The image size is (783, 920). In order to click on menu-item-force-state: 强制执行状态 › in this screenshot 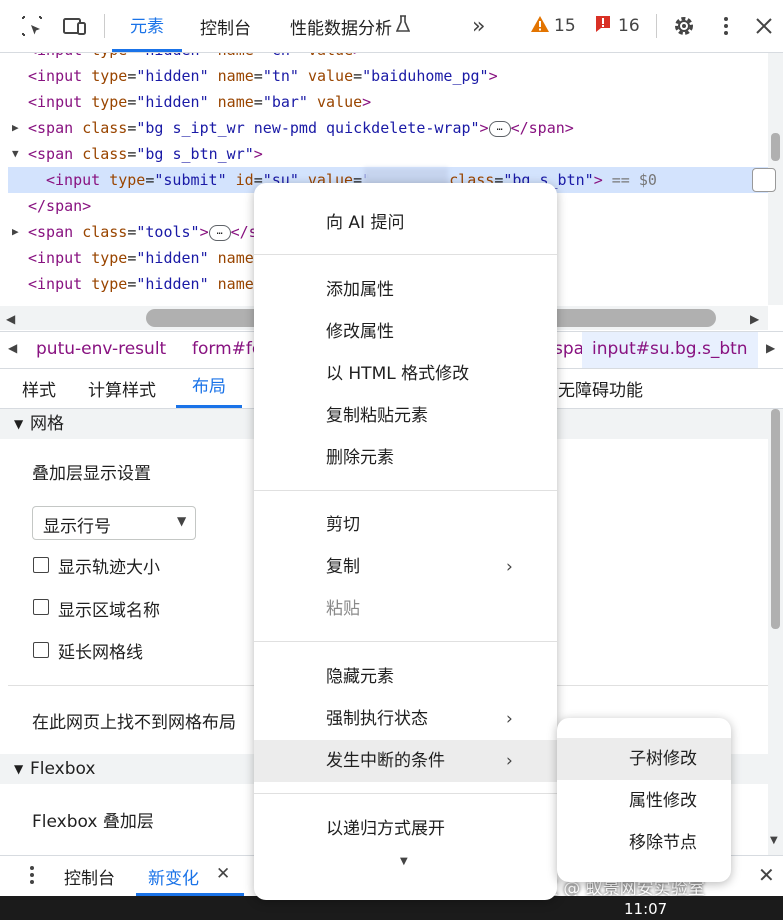, I will do `click(405, 719)`.